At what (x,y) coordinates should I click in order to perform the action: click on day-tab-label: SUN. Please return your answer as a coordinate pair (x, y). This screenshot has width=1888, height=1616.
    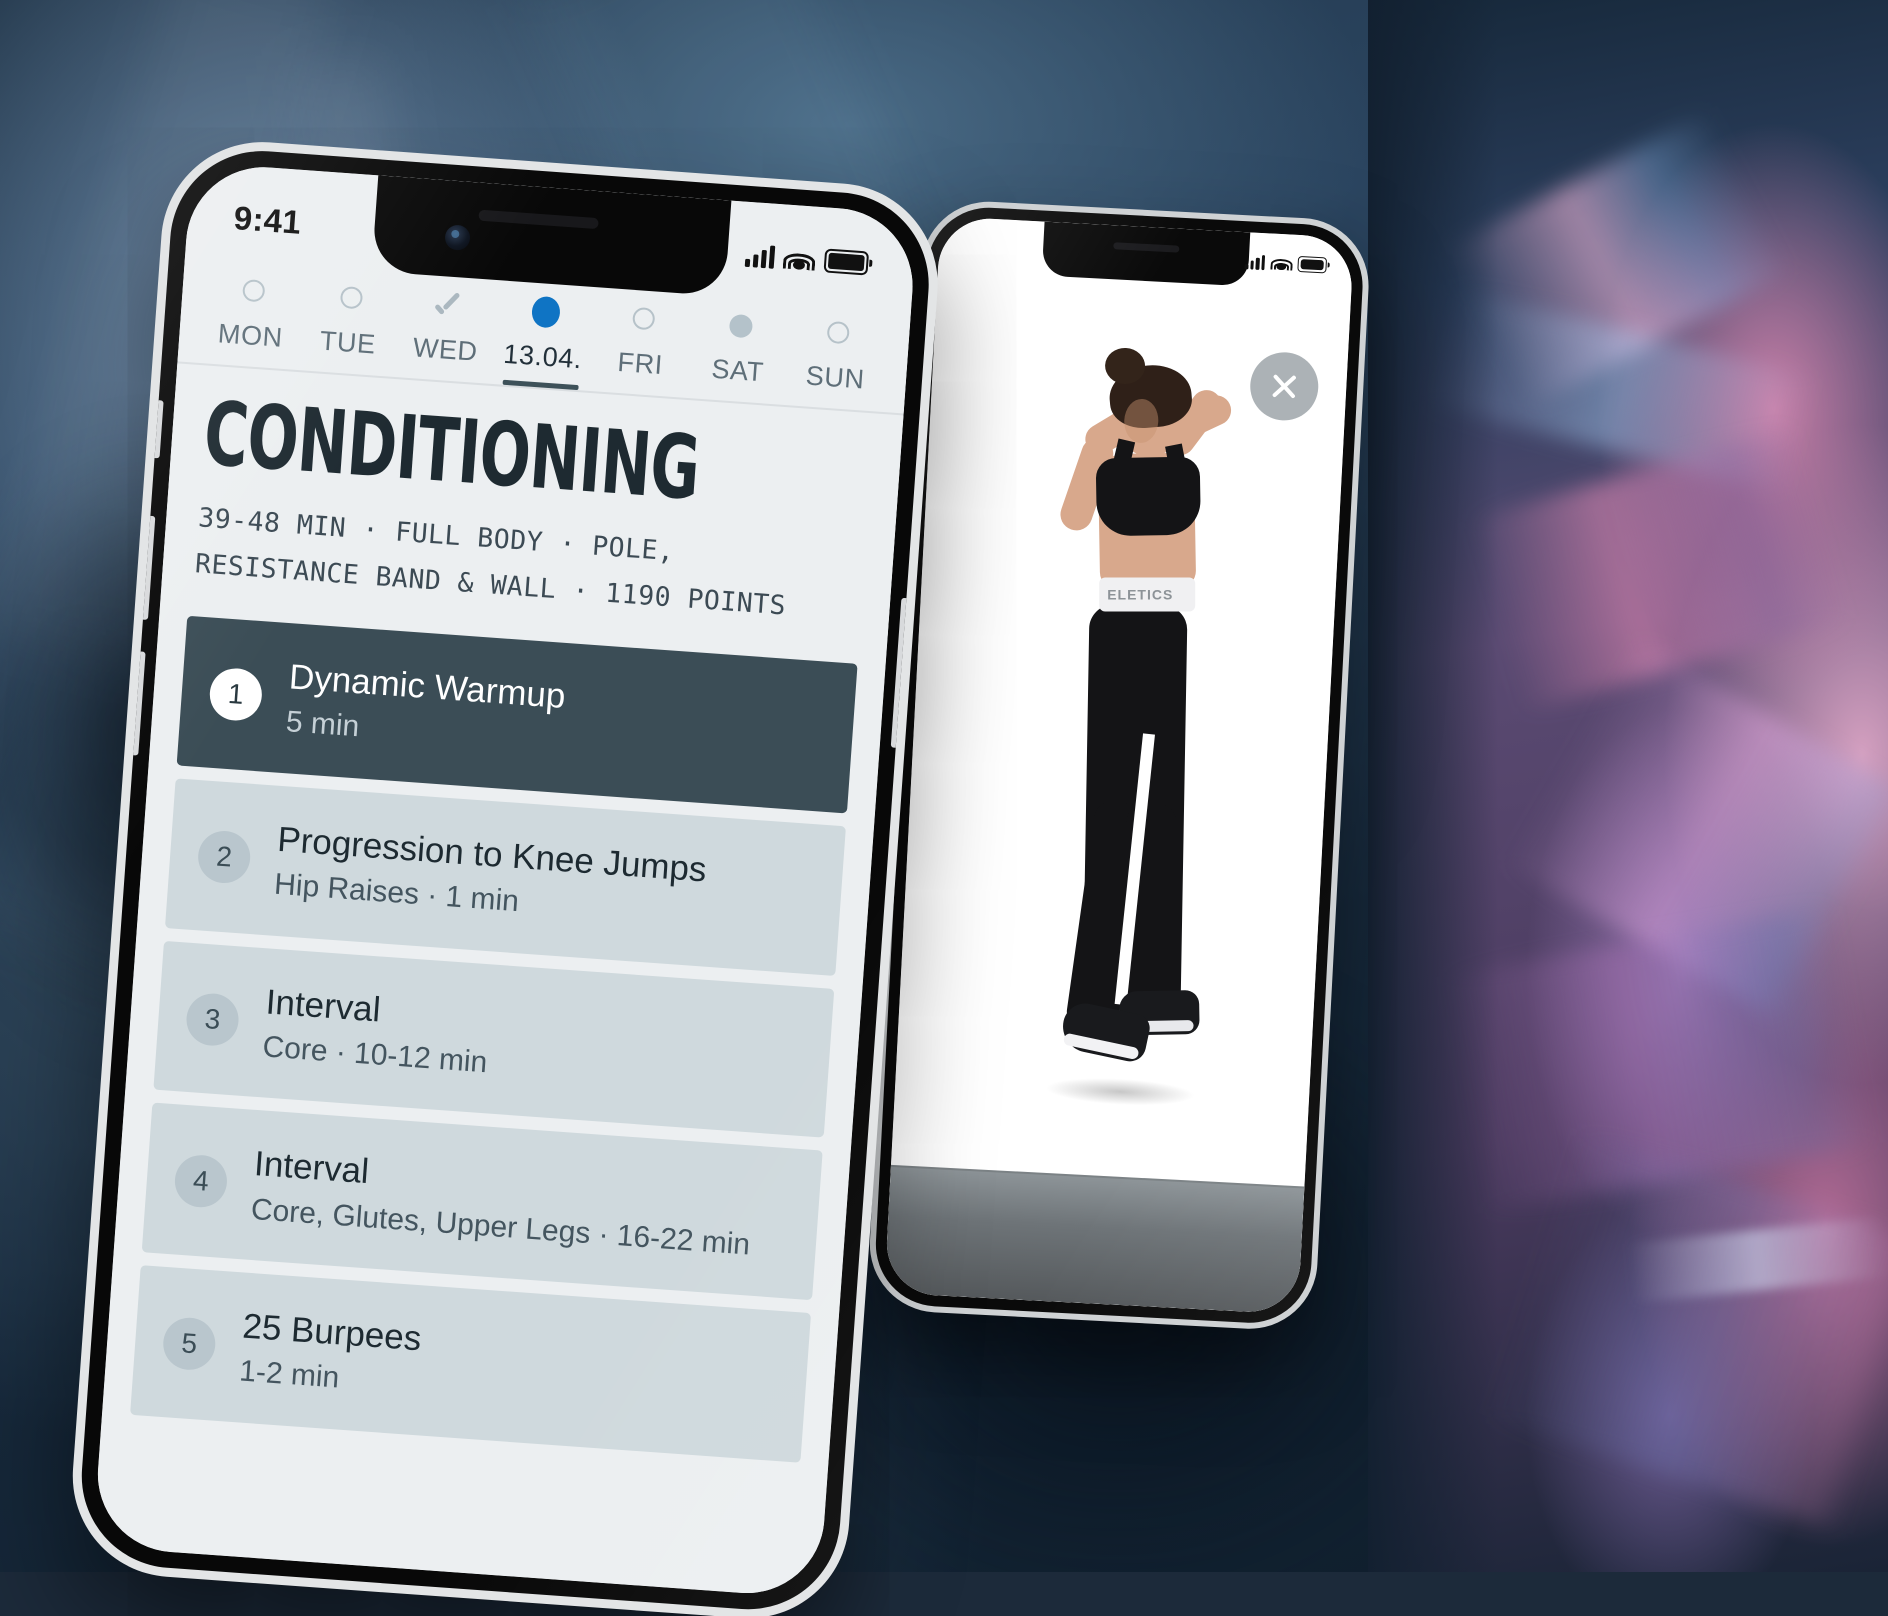
    Looking at the image, I should click on (835, 377).